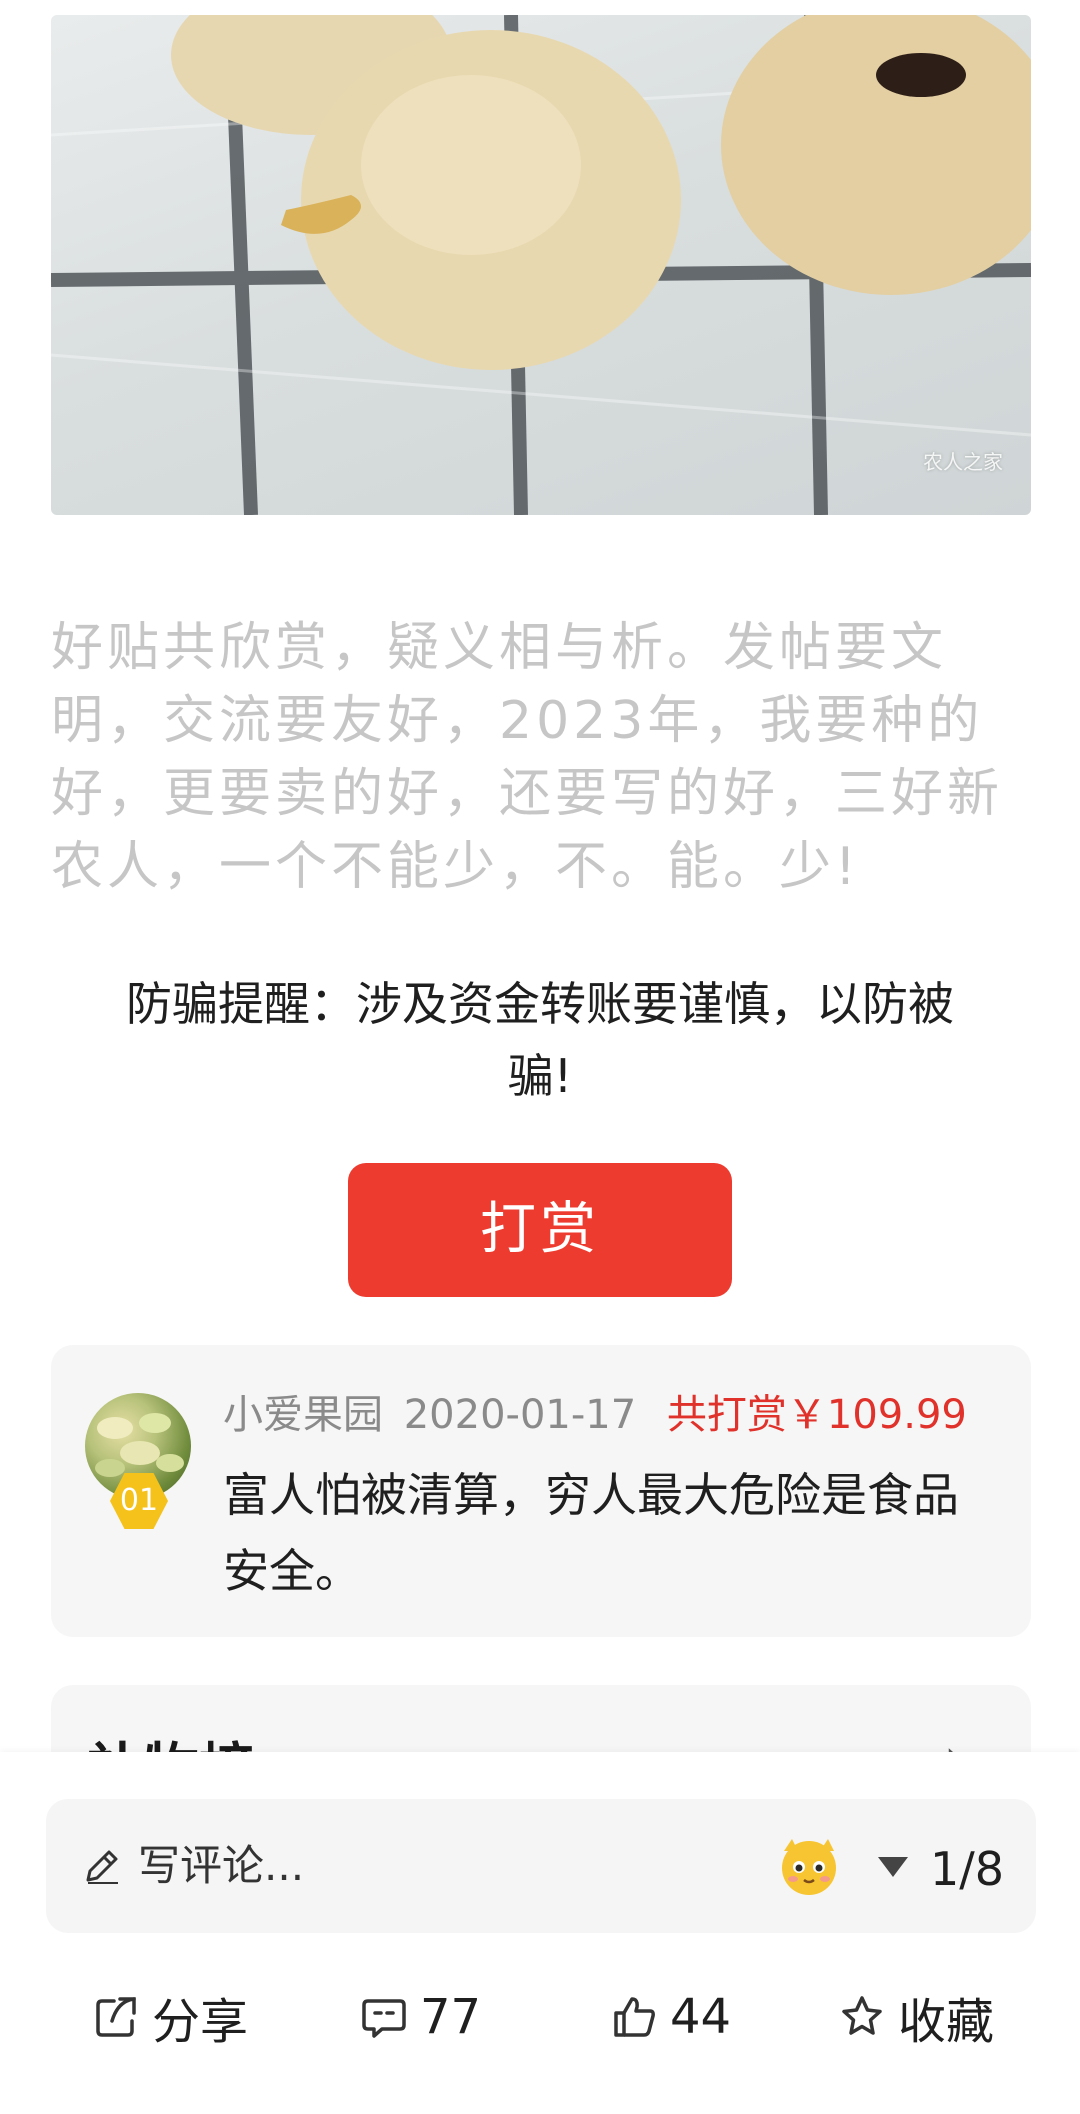  What do you see at coordinates (540, 1230) in the screenshot?
I see `tip-button: 打赏` at bounding box center [540, 1230].